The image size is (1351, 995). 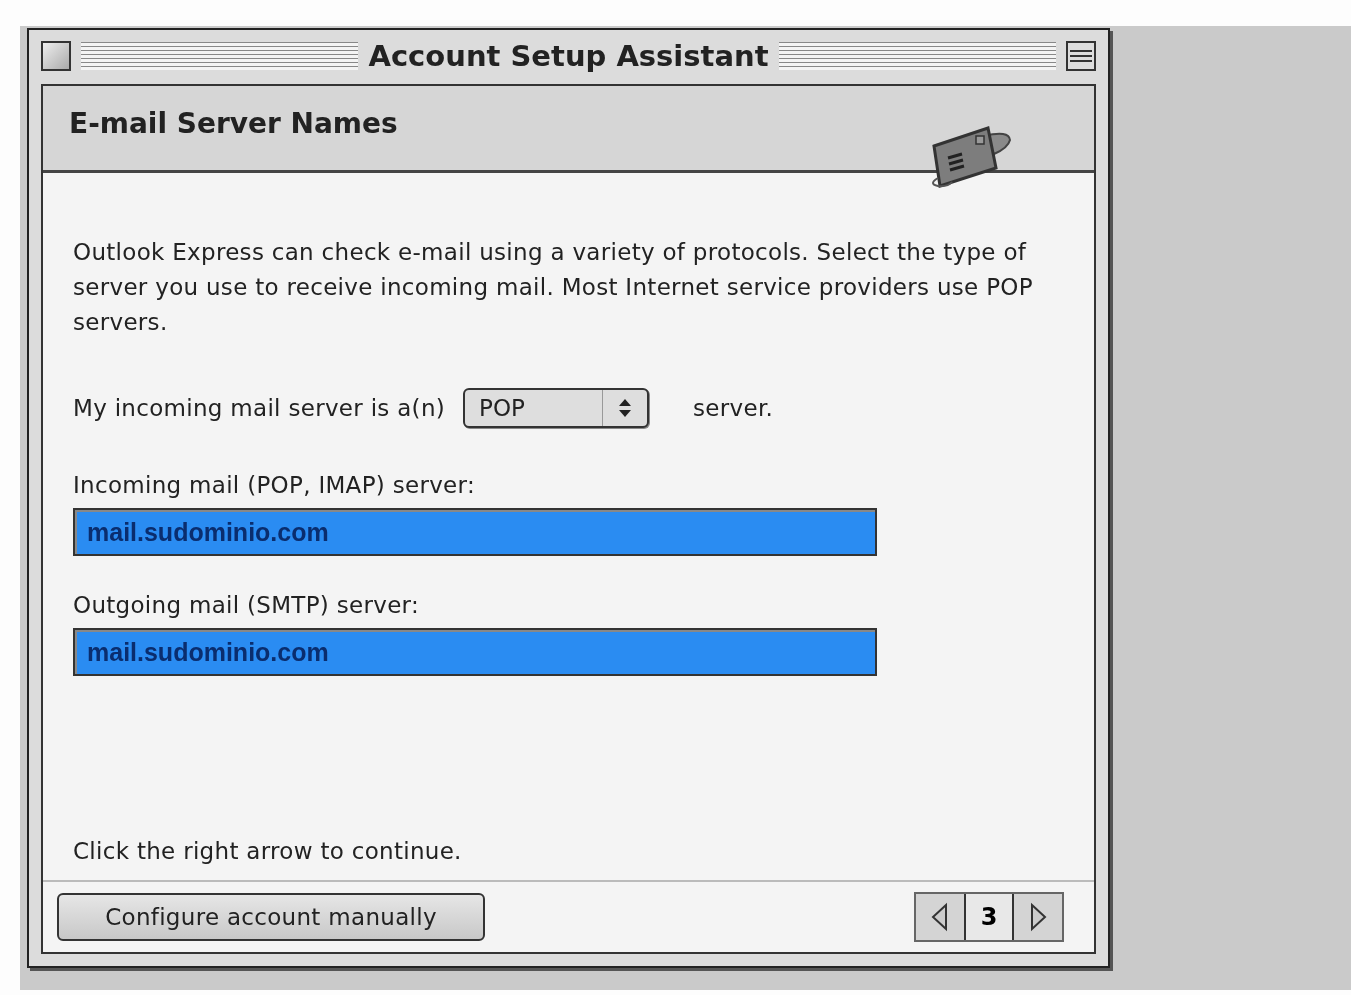 What do you see at coordinates (267, 851) in the screenshot?
I see `hint-text: Click the right arrow to continue.` at bounding box center [267, 851].